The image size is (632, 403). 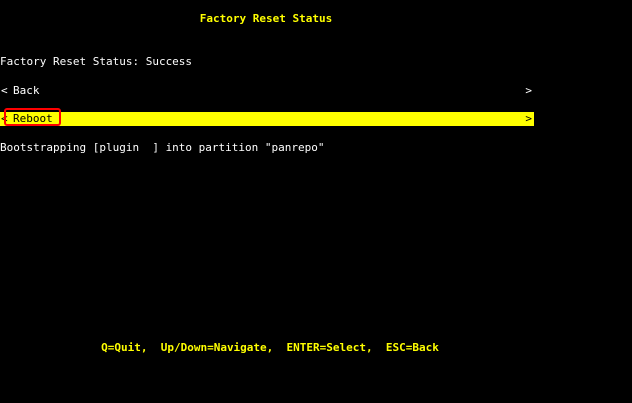 What do you see at coordinates (32, 117) in the screenshot?
I see `reboot-highlight-box` at bounding box center [32, 117].